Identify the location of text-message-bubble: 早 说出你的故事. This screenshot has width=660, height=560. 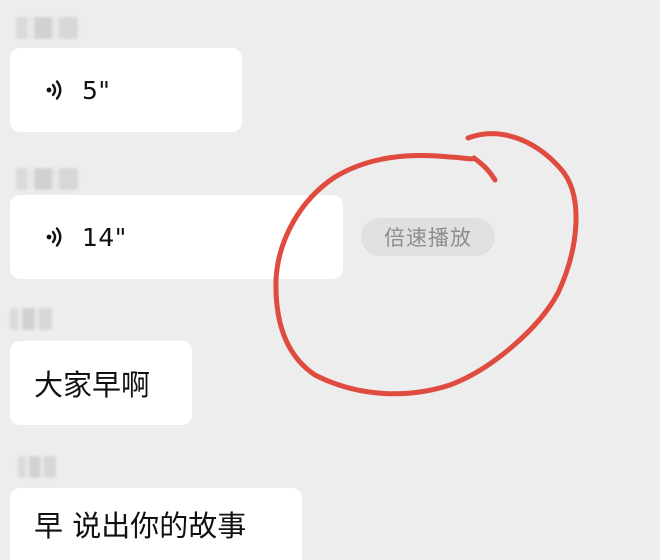
(156, 524).